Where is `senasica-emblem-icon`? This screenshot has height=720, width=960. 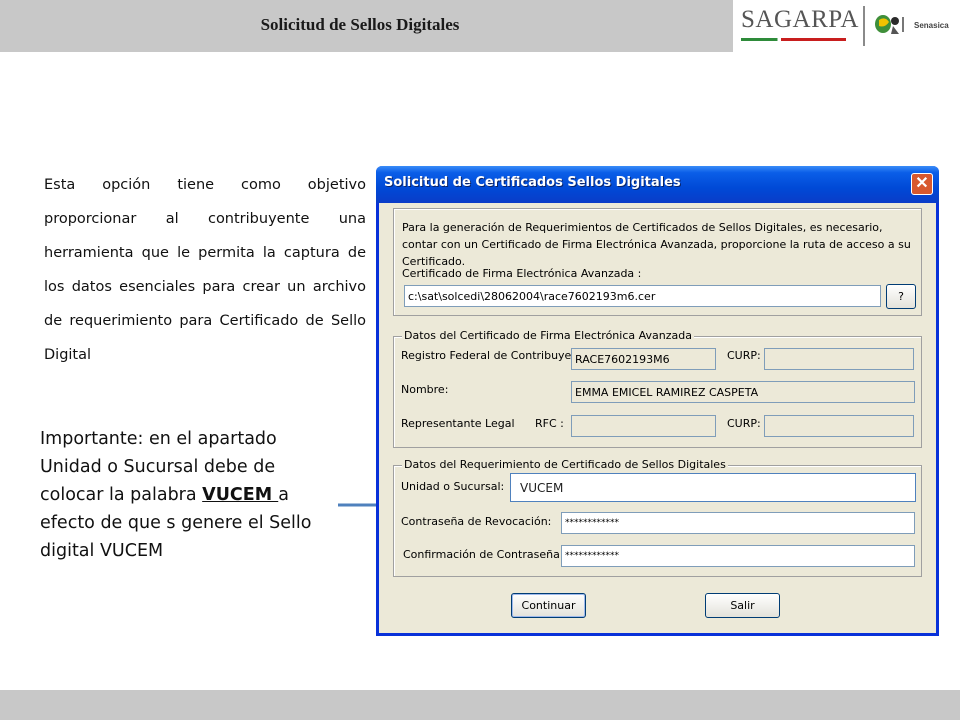 senasica-emblem-icon is located at coordinates (889, 24).